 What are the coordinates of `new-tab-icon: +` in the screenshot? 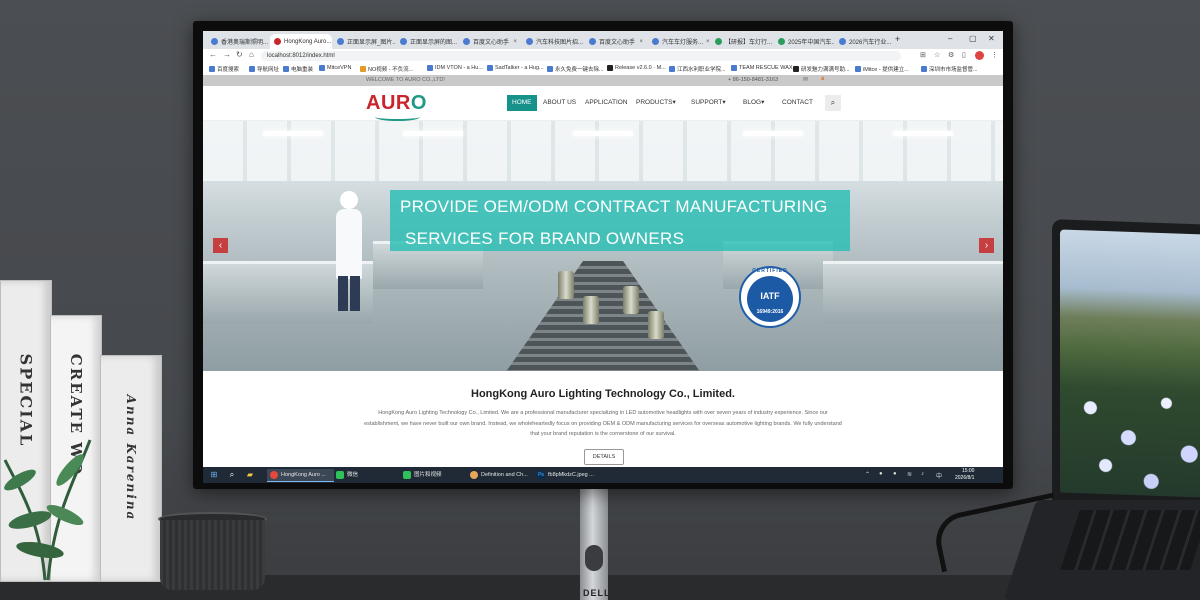 It's located at (897, 39).